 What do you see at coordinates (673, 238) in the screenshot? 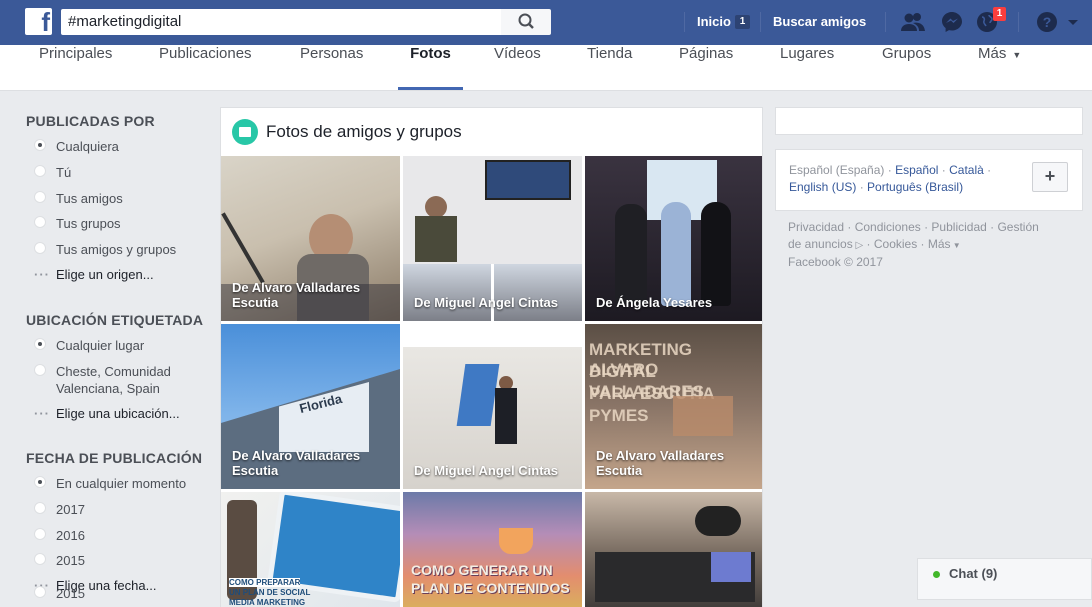
I see `photo-tile: De Ángela Yesares` at bounding box center [673, 238].